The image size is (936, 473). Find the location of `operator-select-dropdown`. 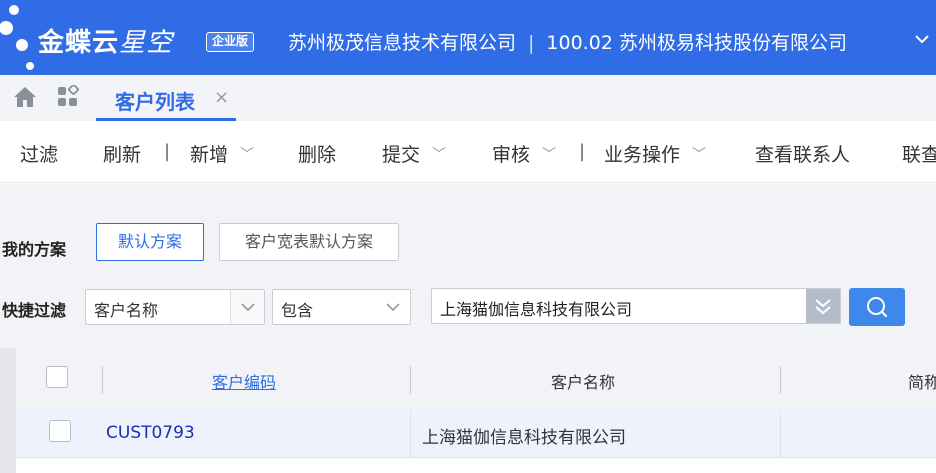

operator-select-dropdown is located at coordinates (393, 307).